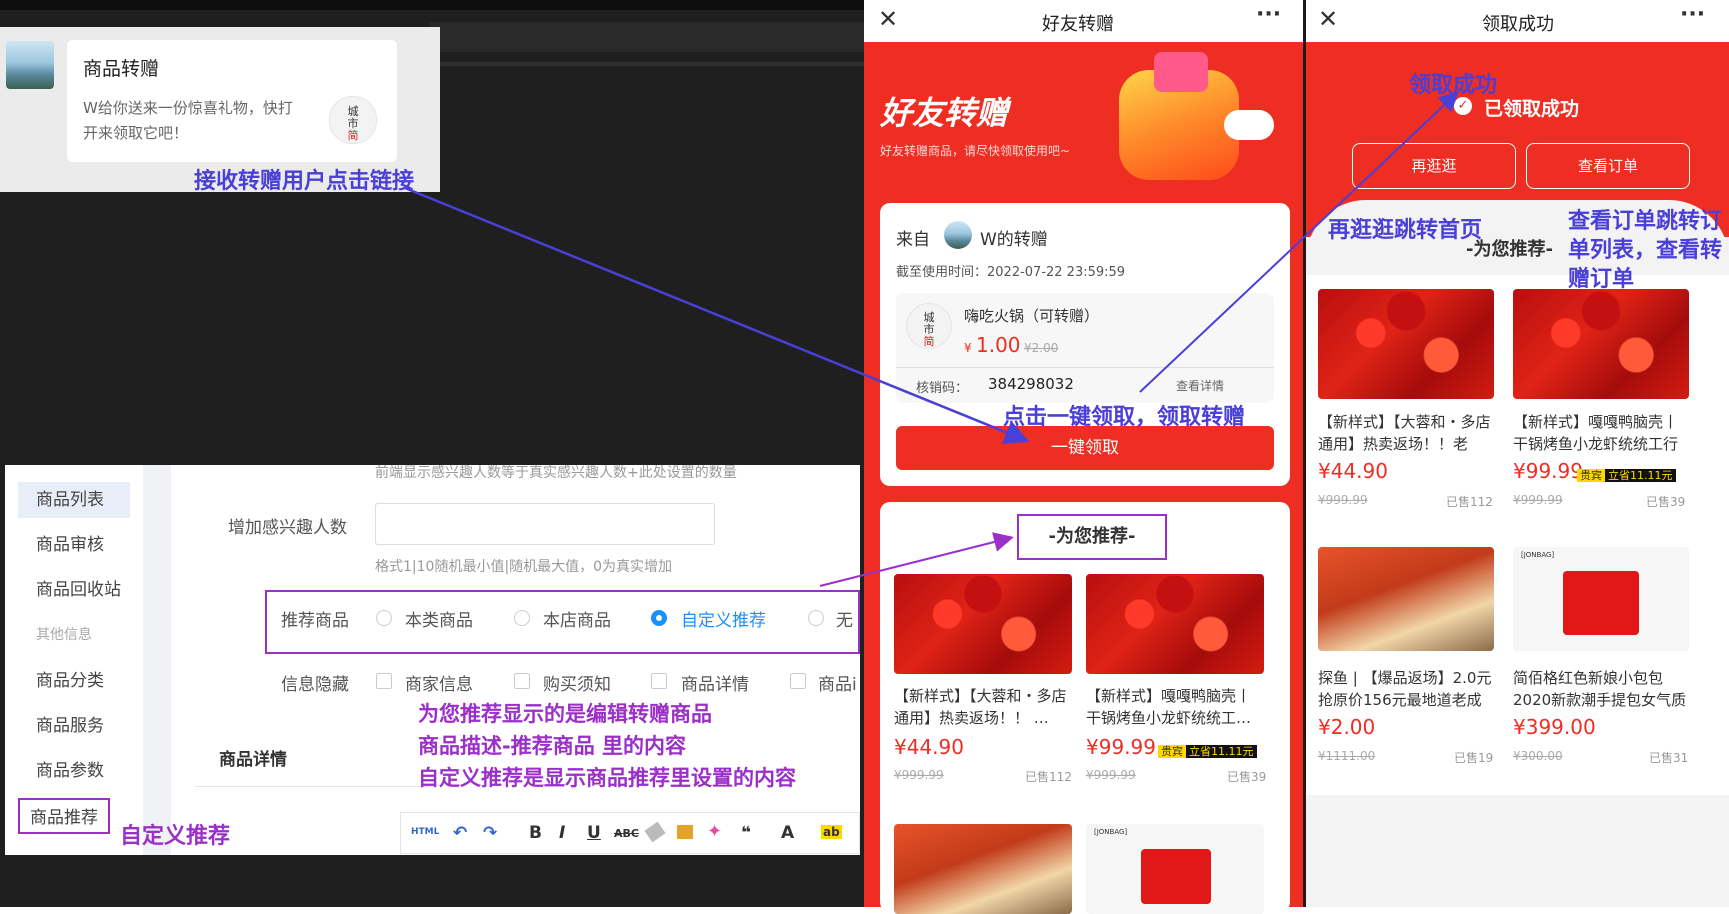  I want to click on arrow-to-success, so click(1299, 242).